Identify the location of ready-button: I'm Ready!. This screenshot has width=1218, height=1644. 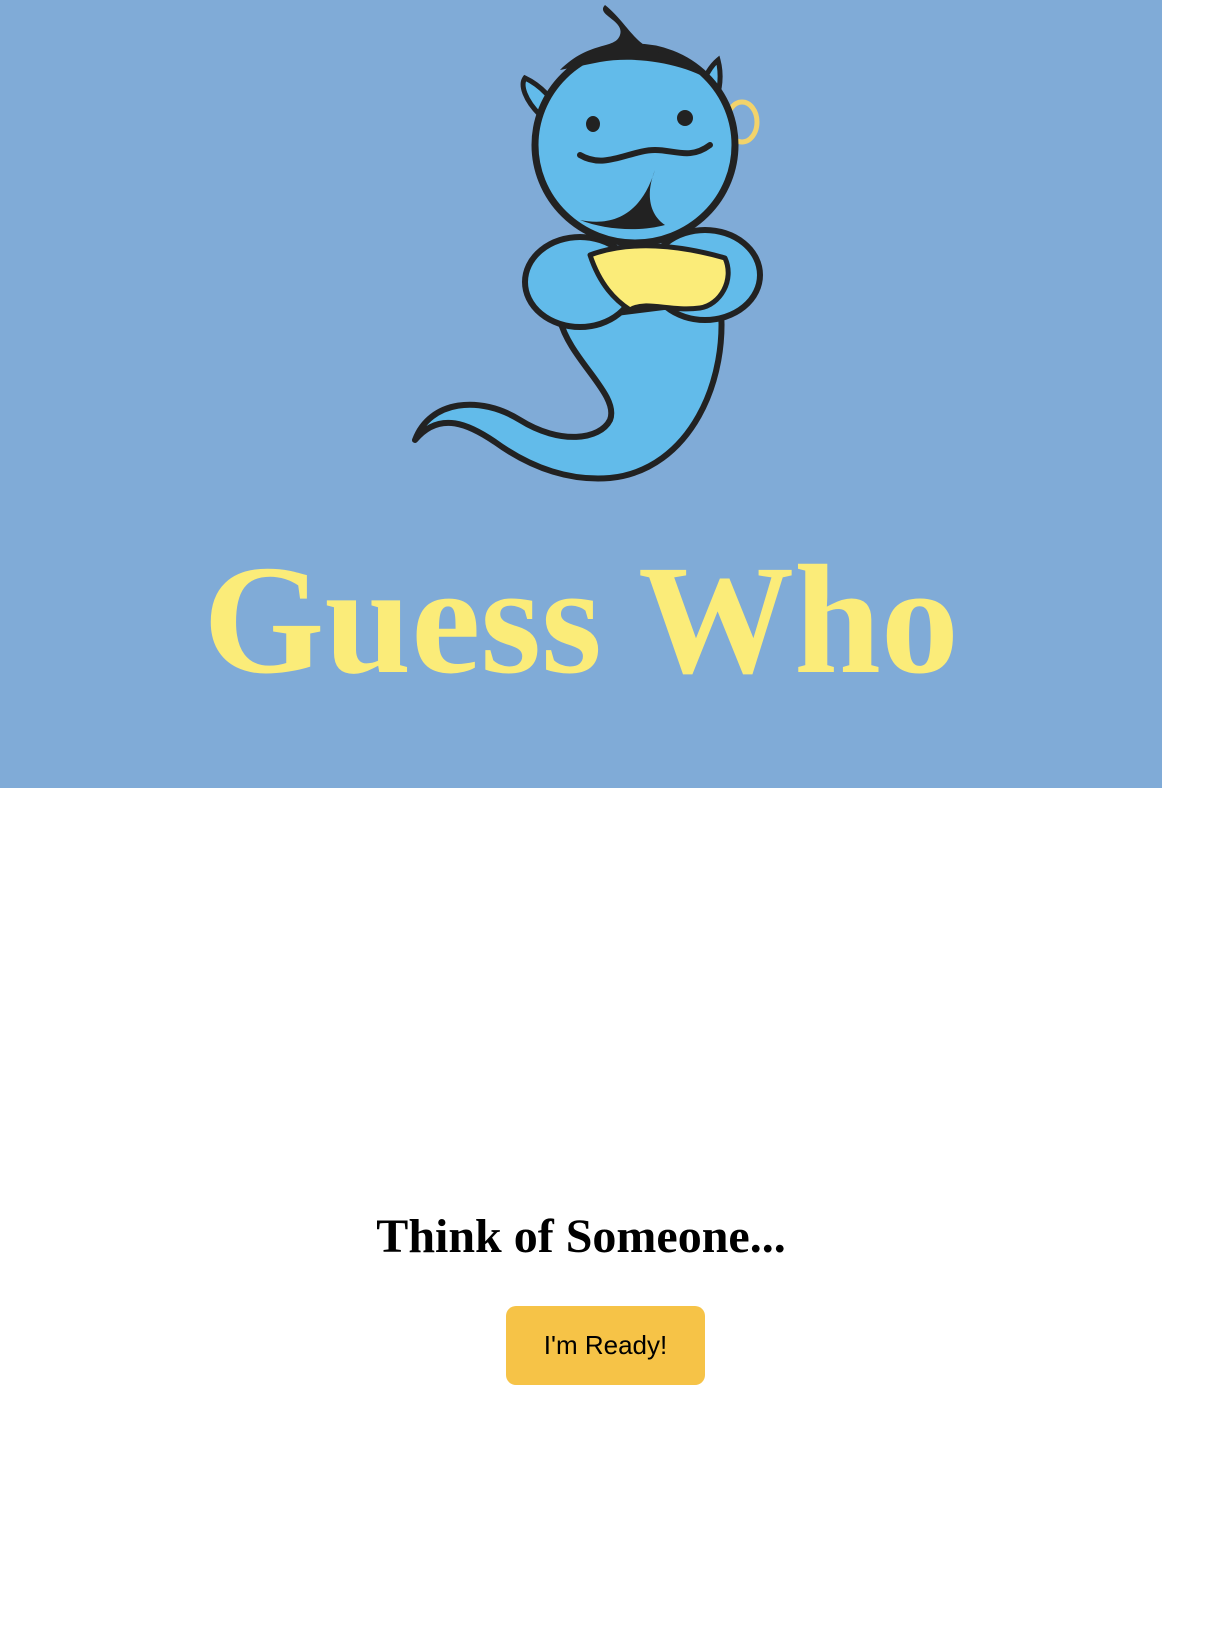
(605, 1345).